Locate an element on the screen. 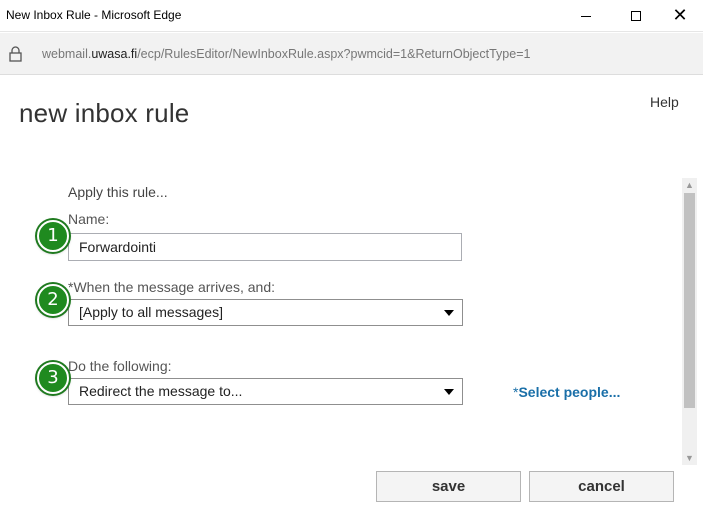 The width and height of the screenshot is (703, 518). save-button: save is located at coordinates (448, 486).